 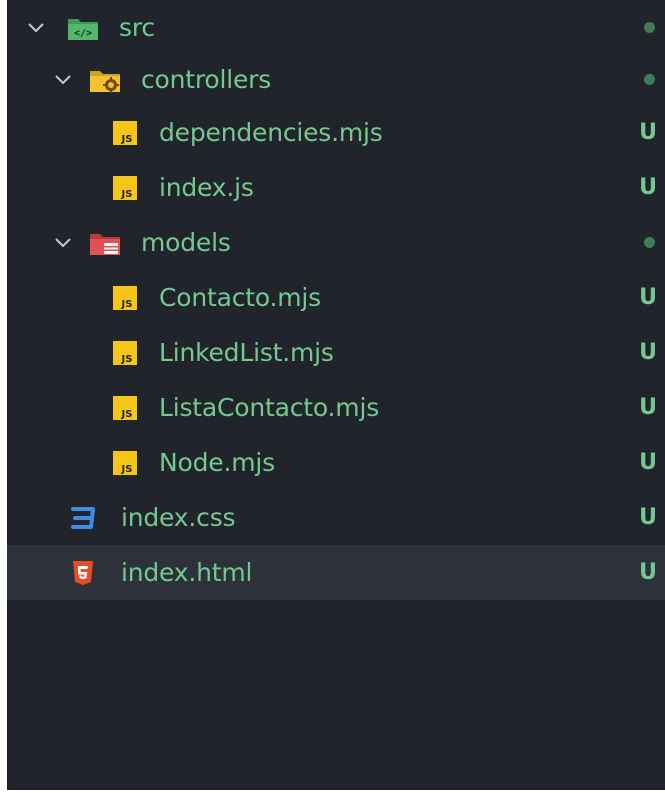 I want to click on tree-item-label: index.css, so click(x=178, y=517).